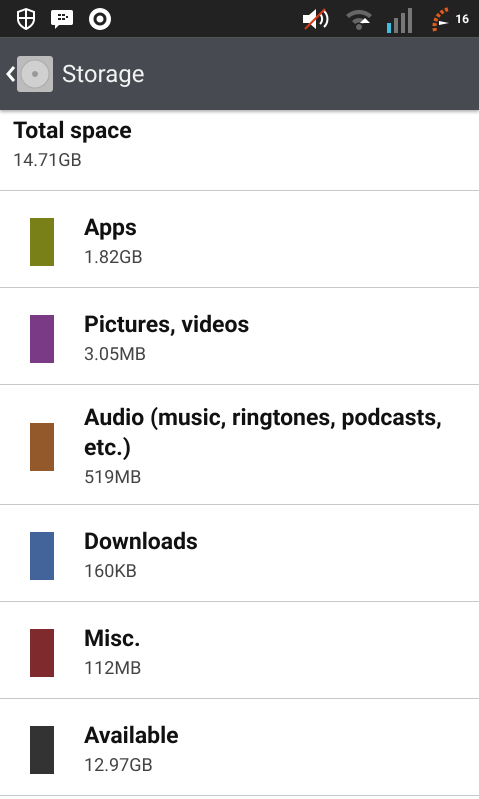 The width and height of the screenshot is (479, 799). What do you see at coordinates (48, 161) in the screenshot?
I see `total-space-value: 14.71GB` at bounding box center [48, 161].